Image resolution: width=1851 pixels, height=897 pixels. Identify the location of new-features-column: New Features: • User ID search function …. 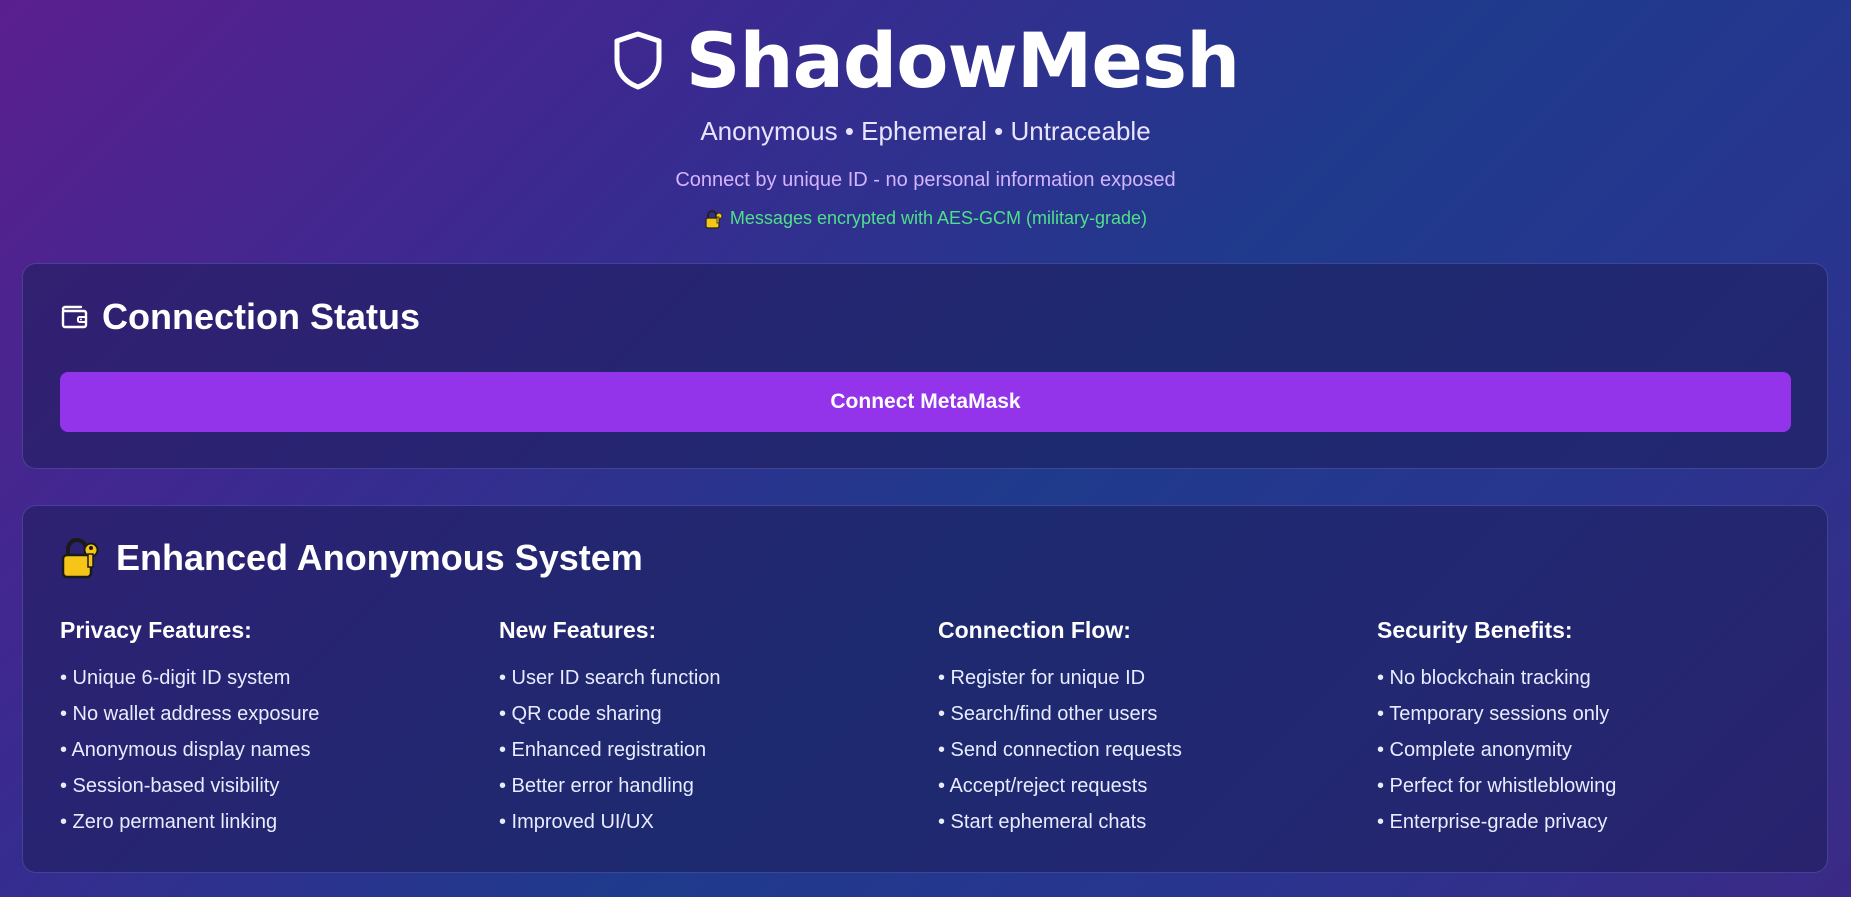
(718, 728).